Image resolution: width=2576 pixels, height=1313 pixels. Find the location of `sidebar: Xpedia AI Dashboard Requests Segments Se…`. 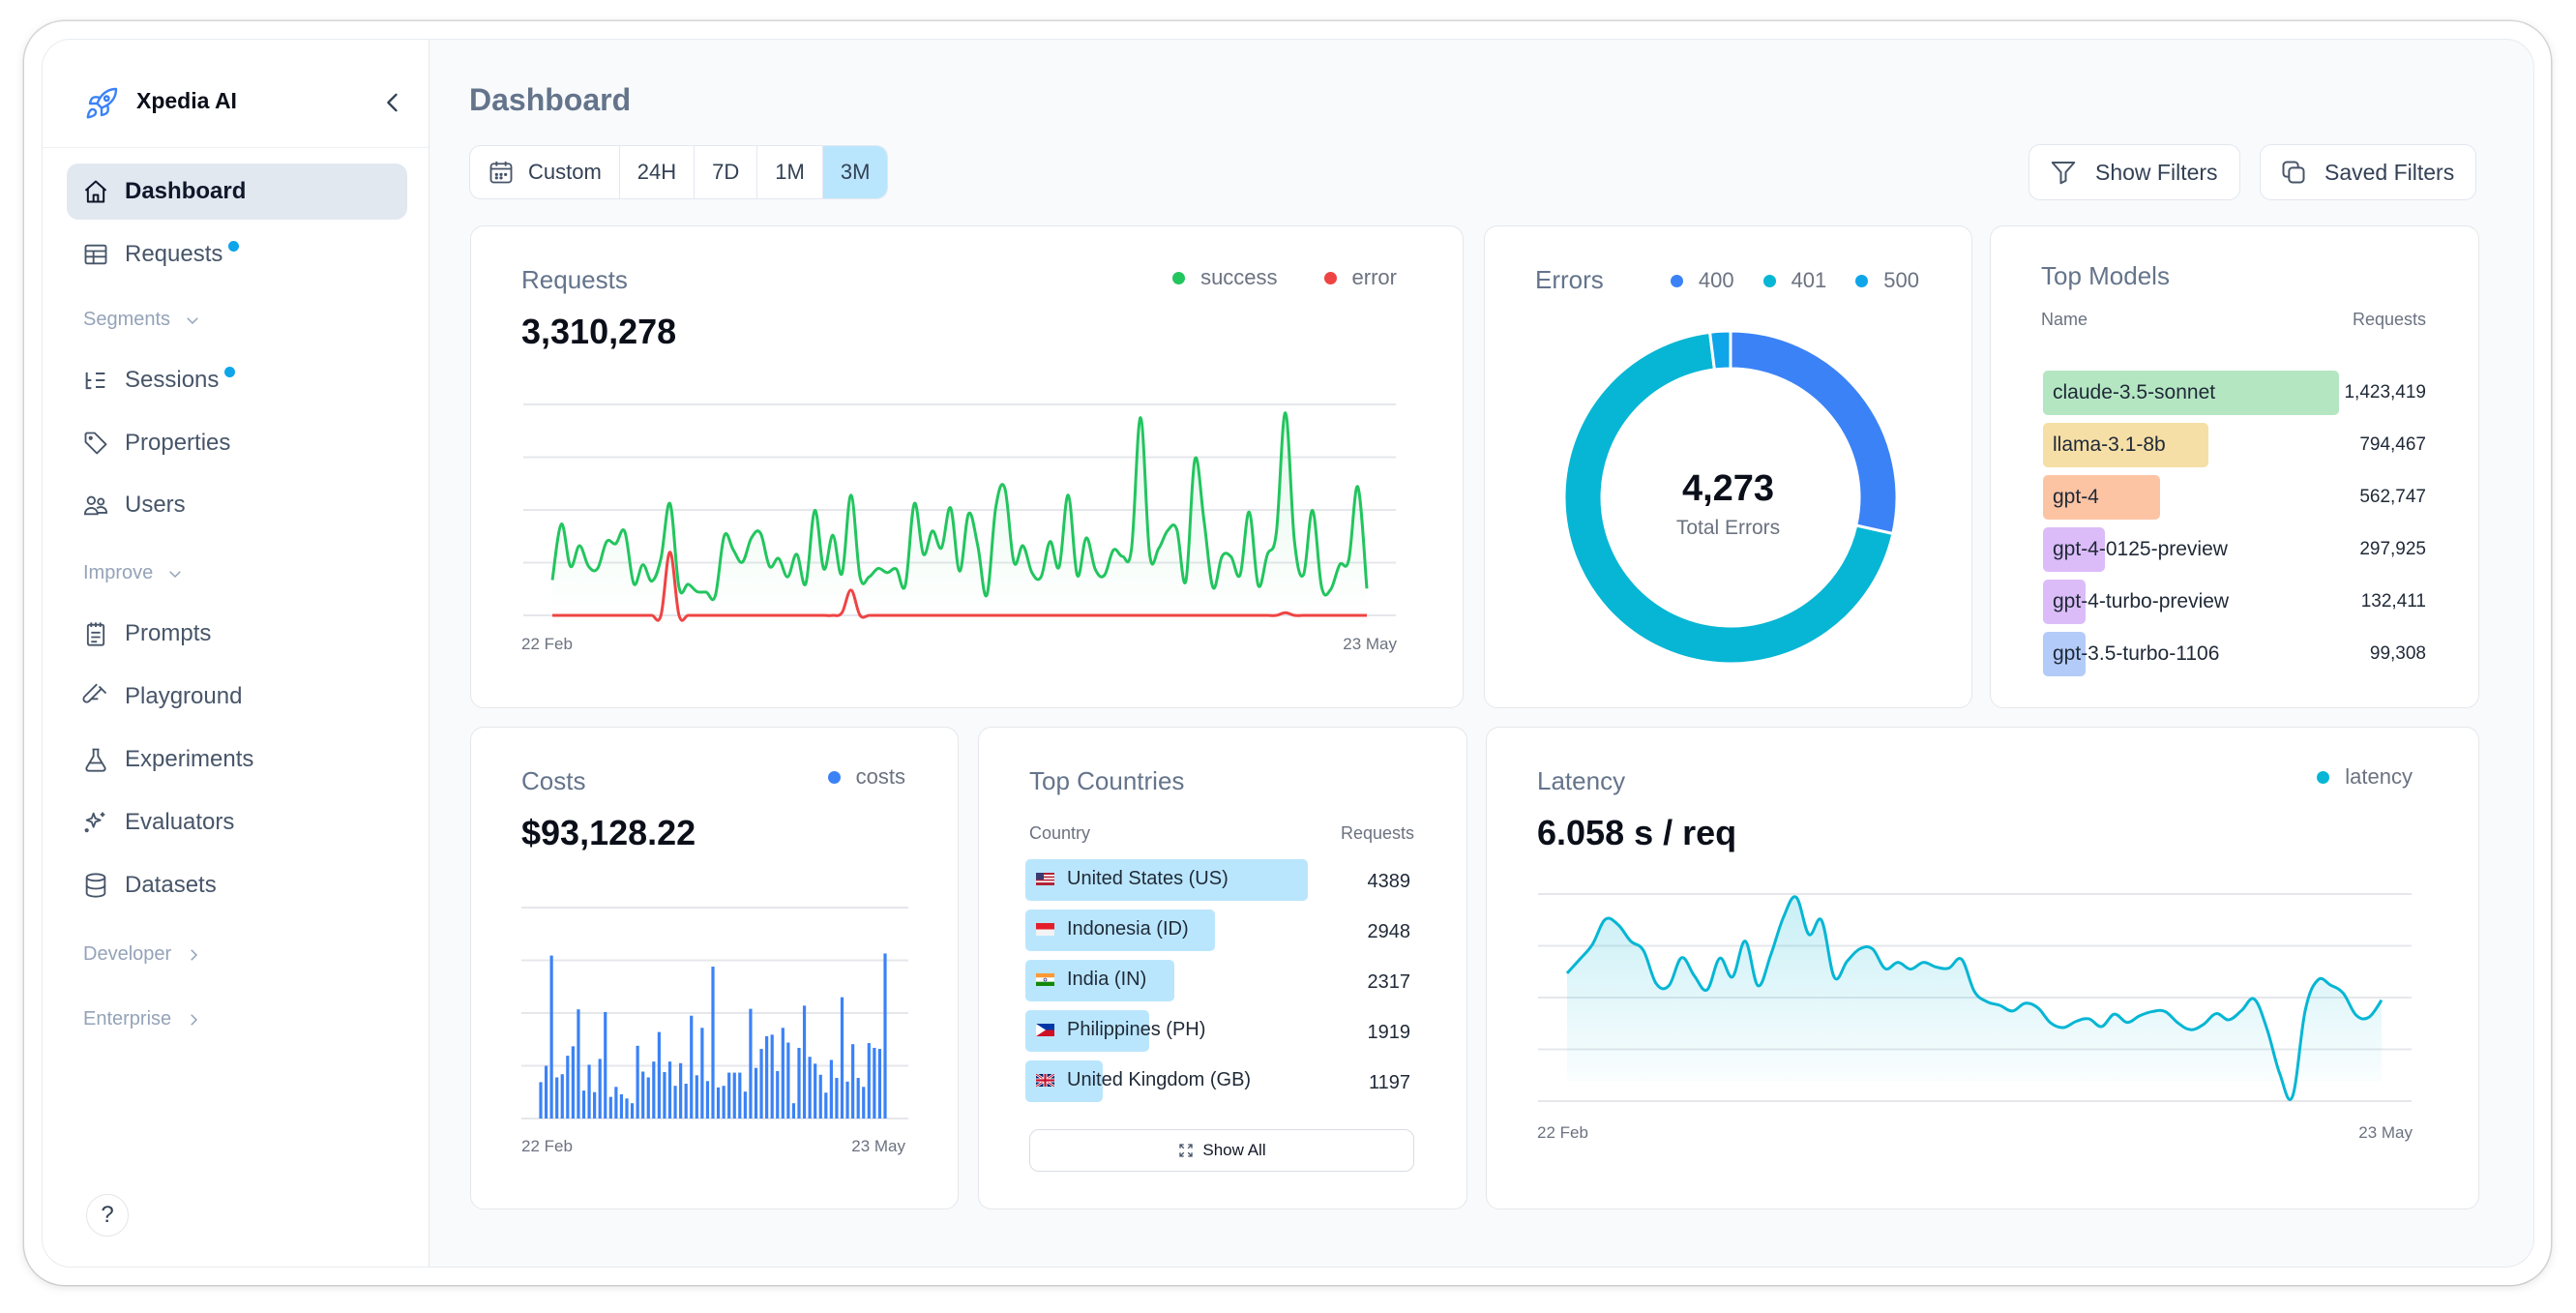

sidebar: Xpedia AI Dashboard Requests Segments Se… is located at coordinates (236, 653).